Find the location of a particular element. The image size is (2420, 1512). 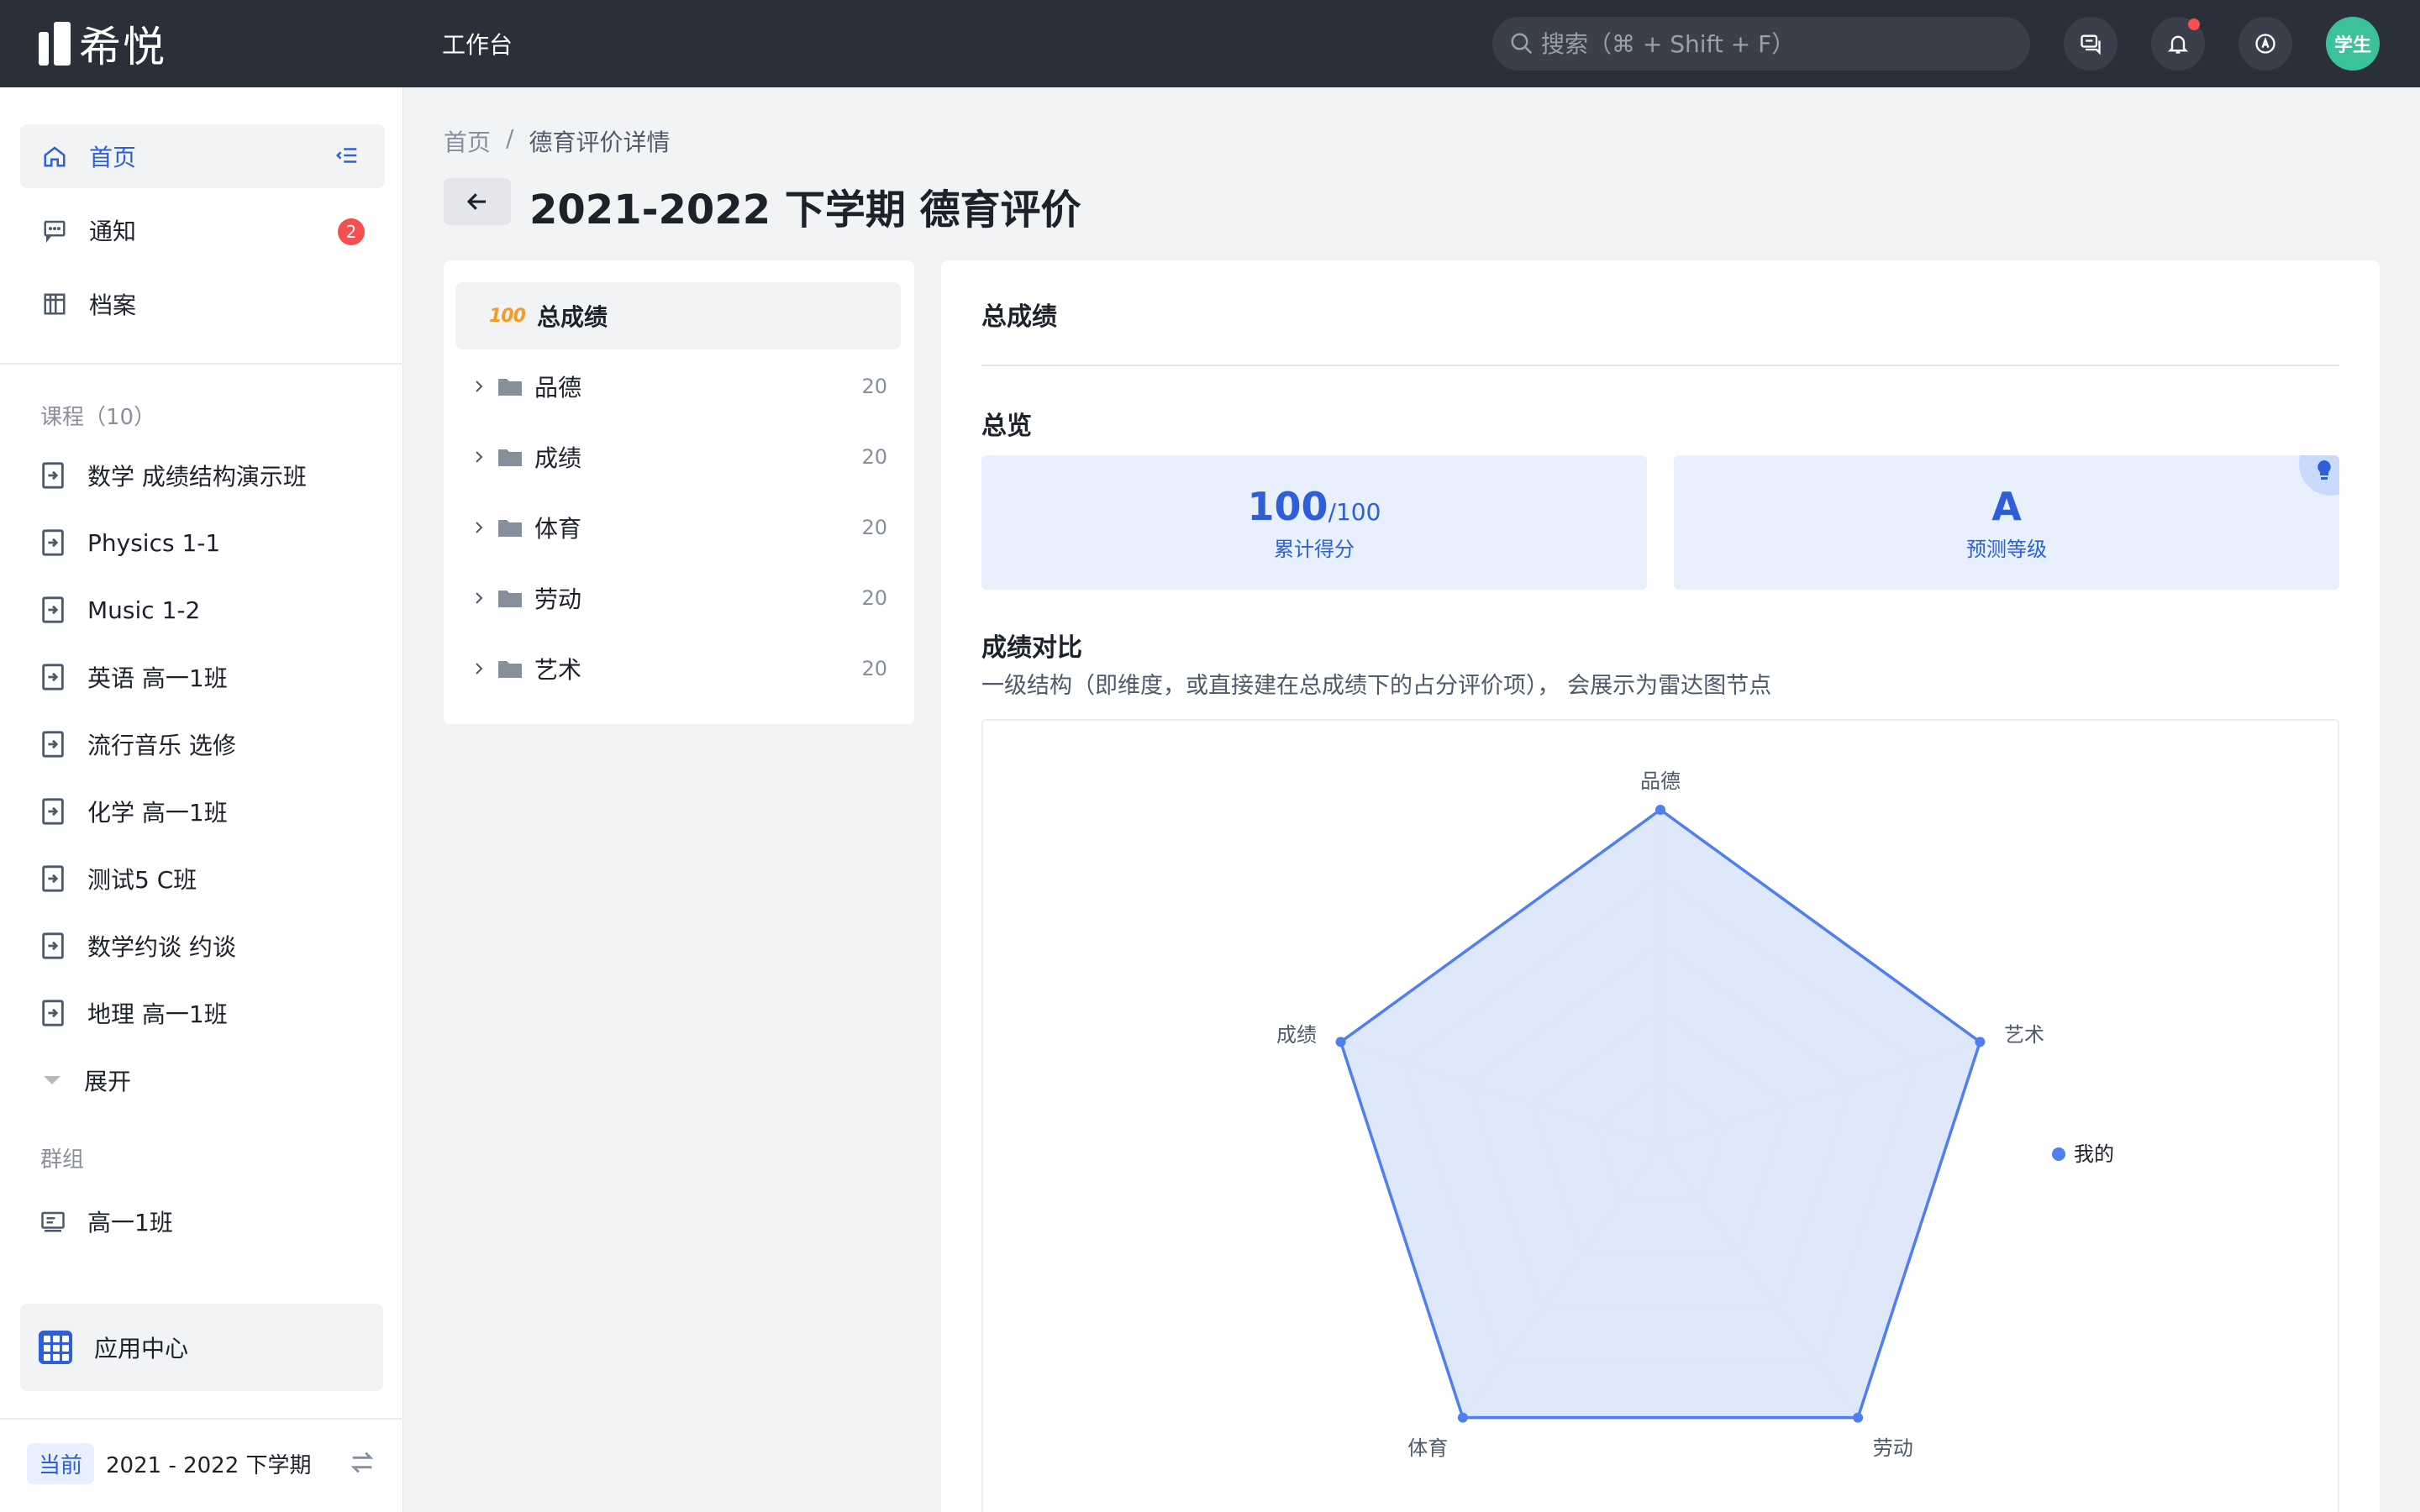

course-name: 流行音乐 选修 is located at coordinates (161, 745).